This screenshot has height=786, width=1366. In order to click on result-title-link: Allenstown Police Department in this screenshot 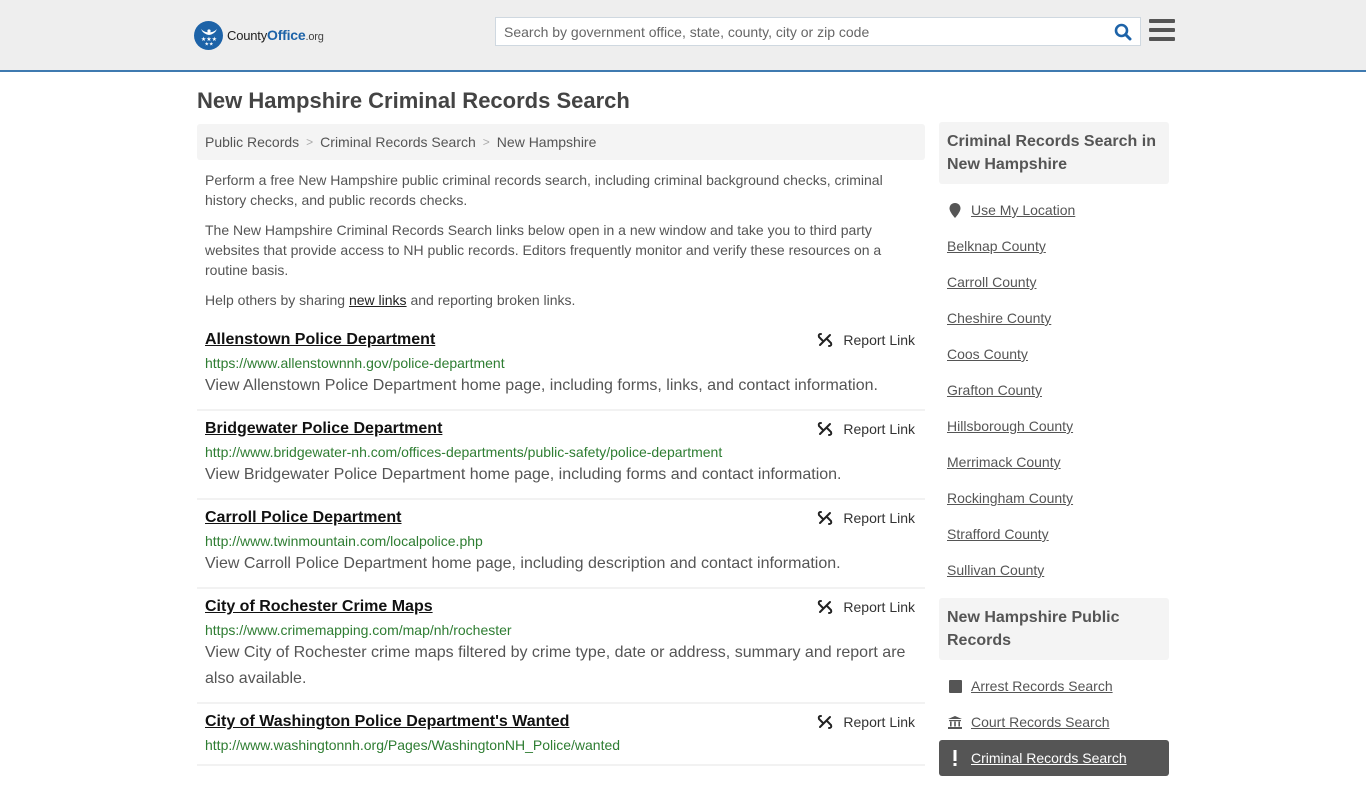, I will do `click(320, 340)`.